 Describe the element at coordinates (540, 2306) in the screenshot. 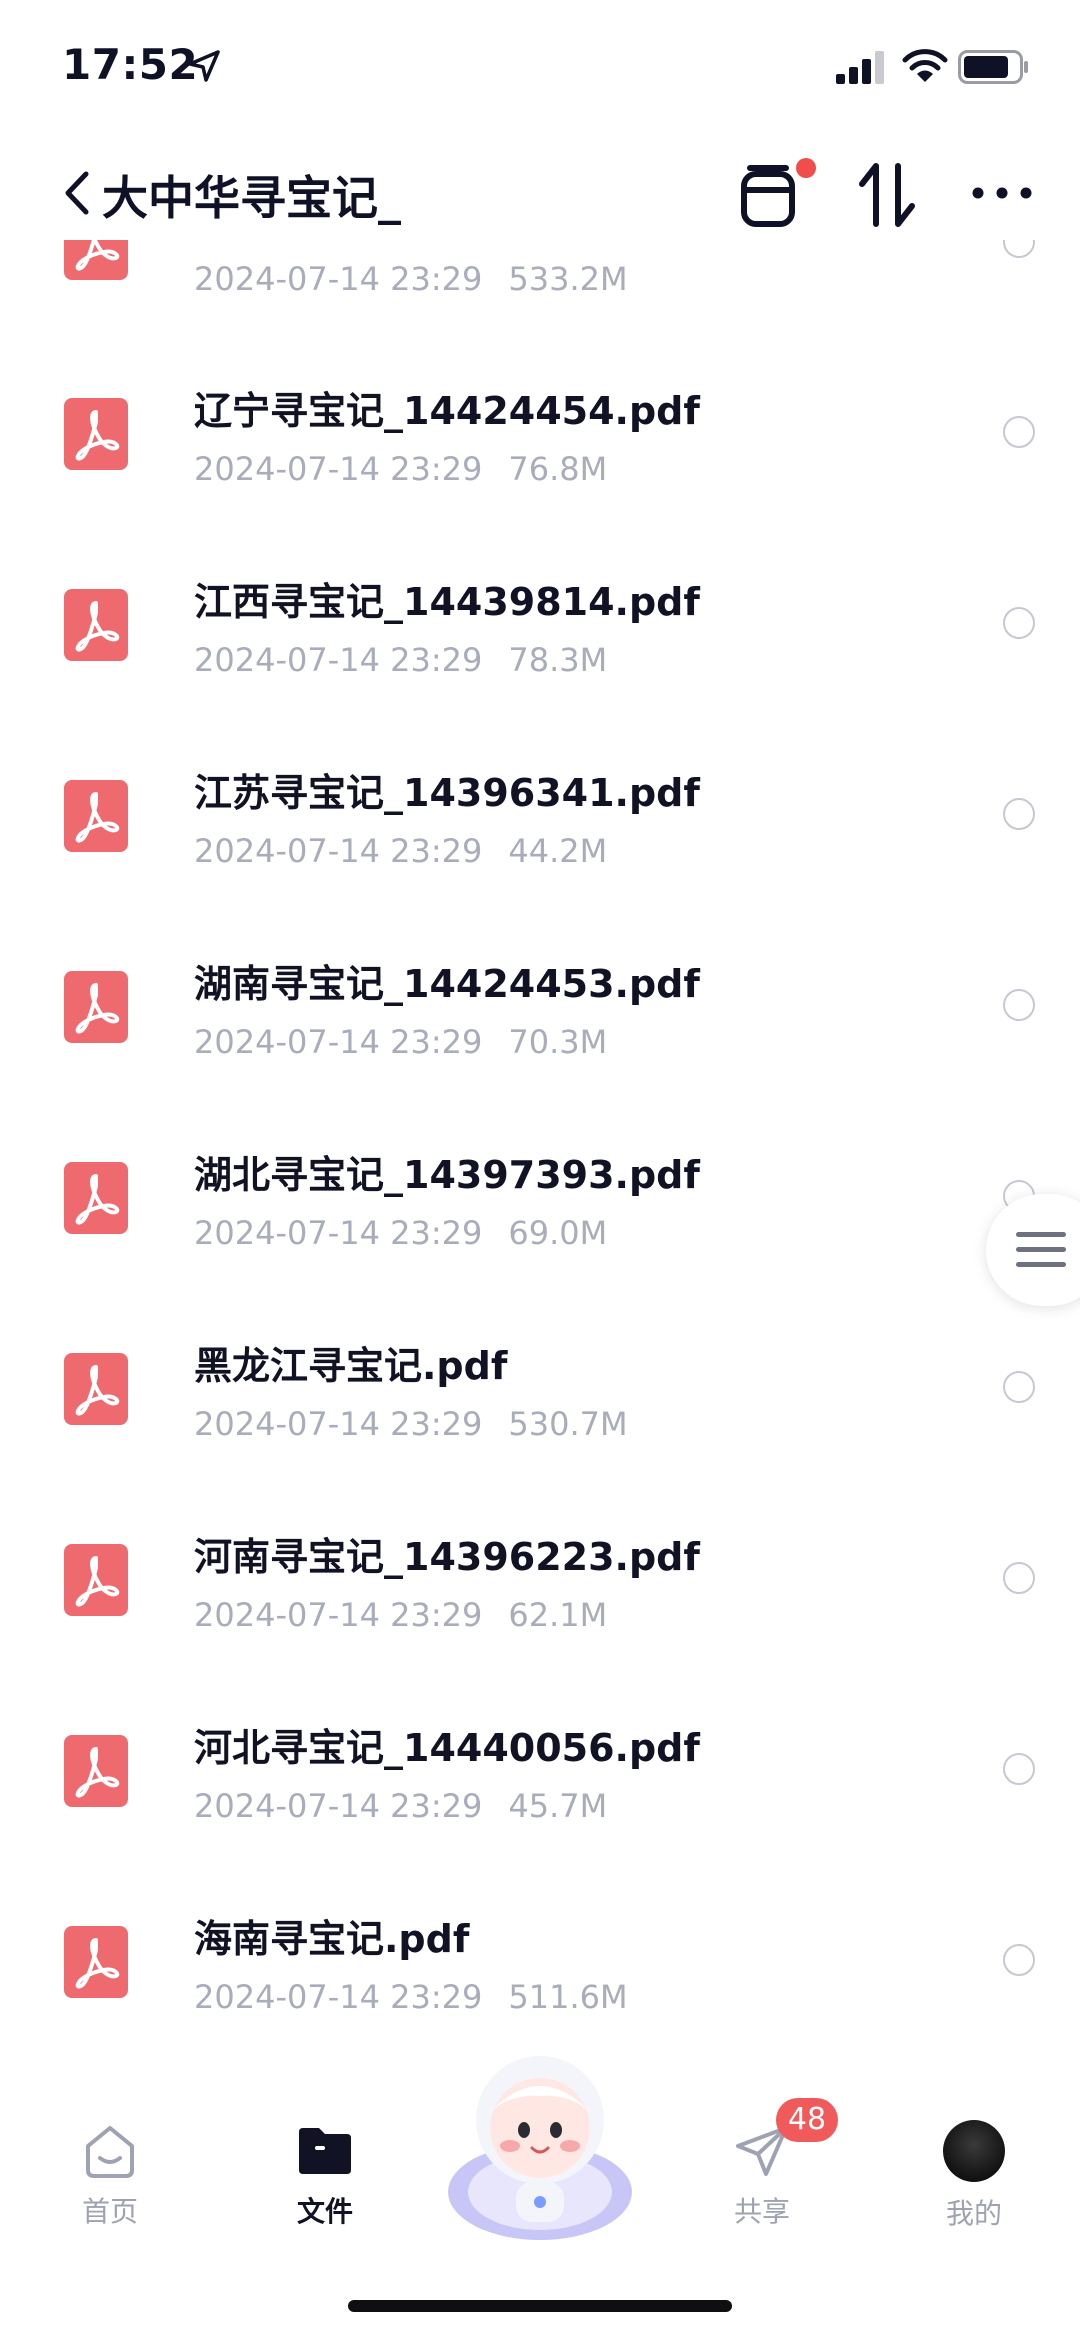

I see `home-indicator` at that location.